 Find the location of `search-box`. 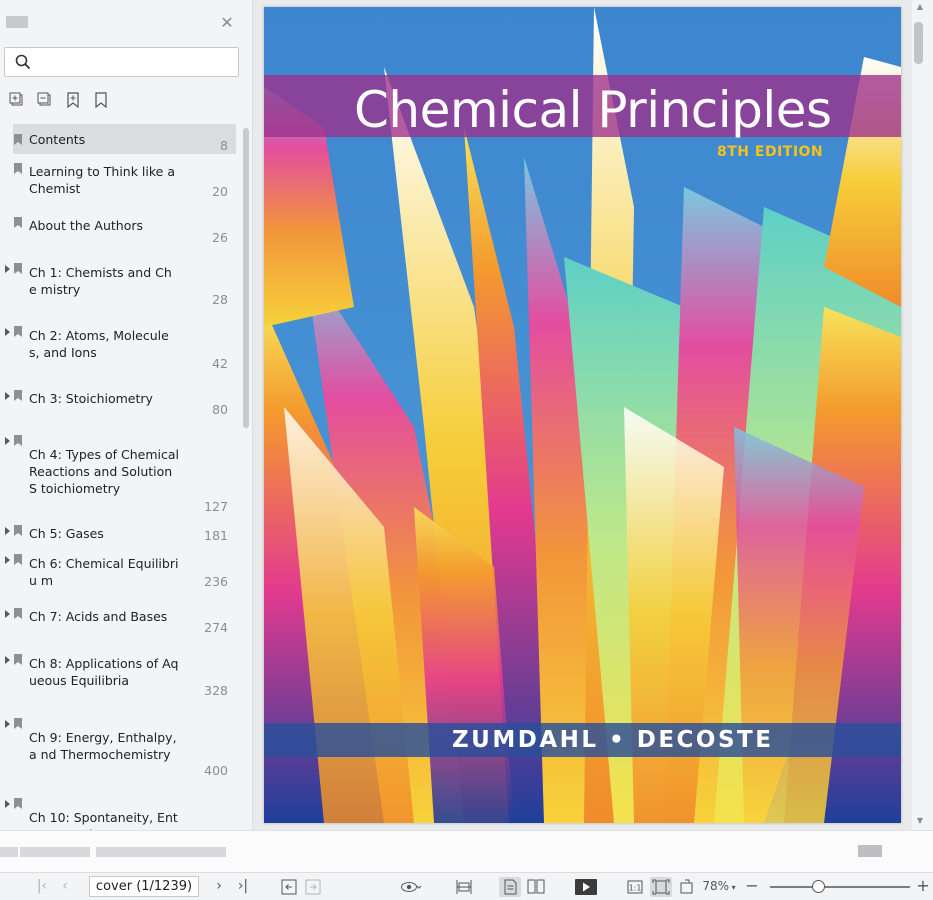

search-box is located at coordinates (121, 62).